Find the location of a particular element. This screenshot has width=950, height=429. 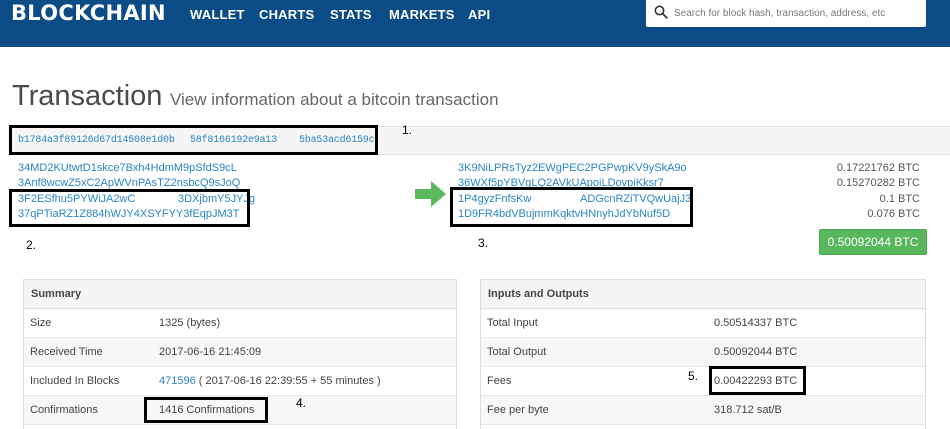

nav-stats: STATS is located at coordinates (351, 14).